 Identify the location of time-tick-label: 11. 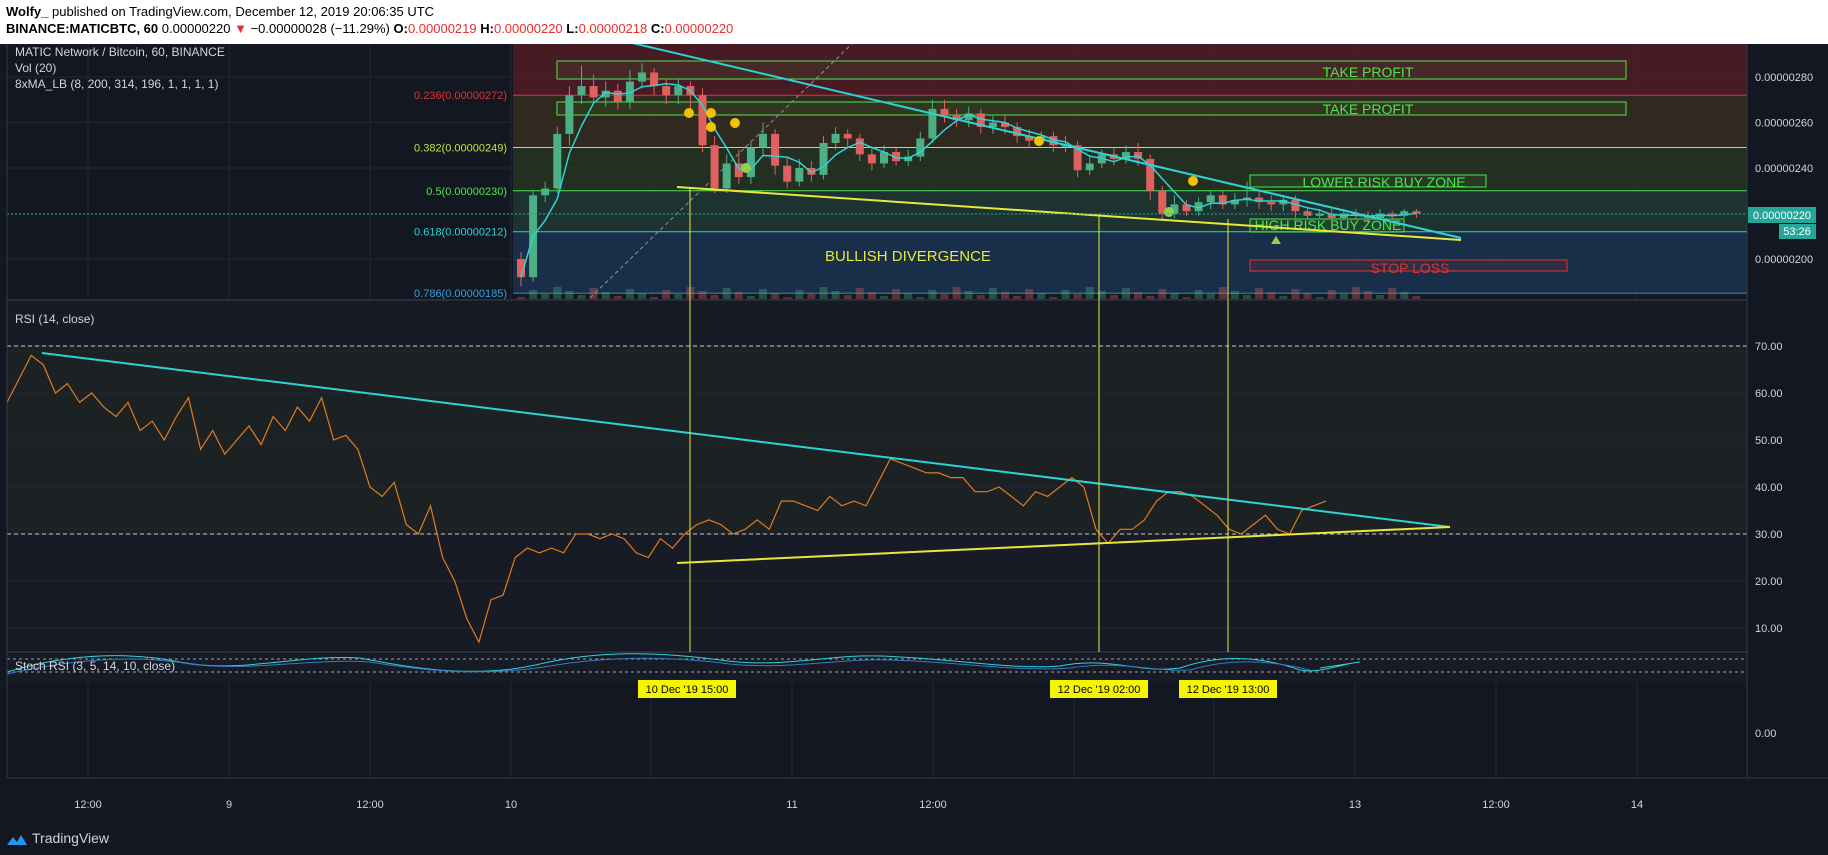
(791, 805).